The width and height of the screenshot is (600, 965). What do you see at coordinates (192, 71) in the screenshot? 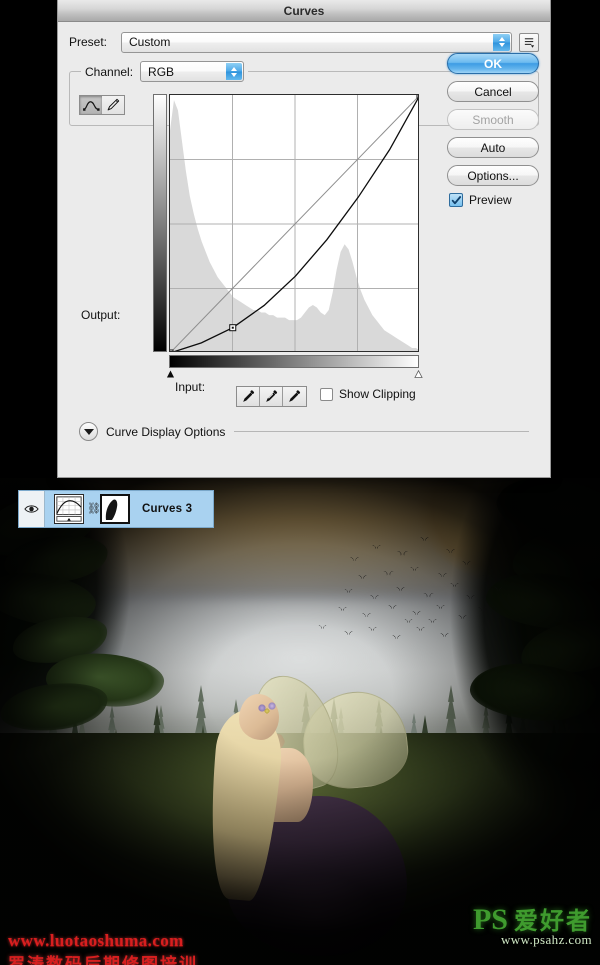
I see `channel-select: RGB` at bounding box center [192, 71].